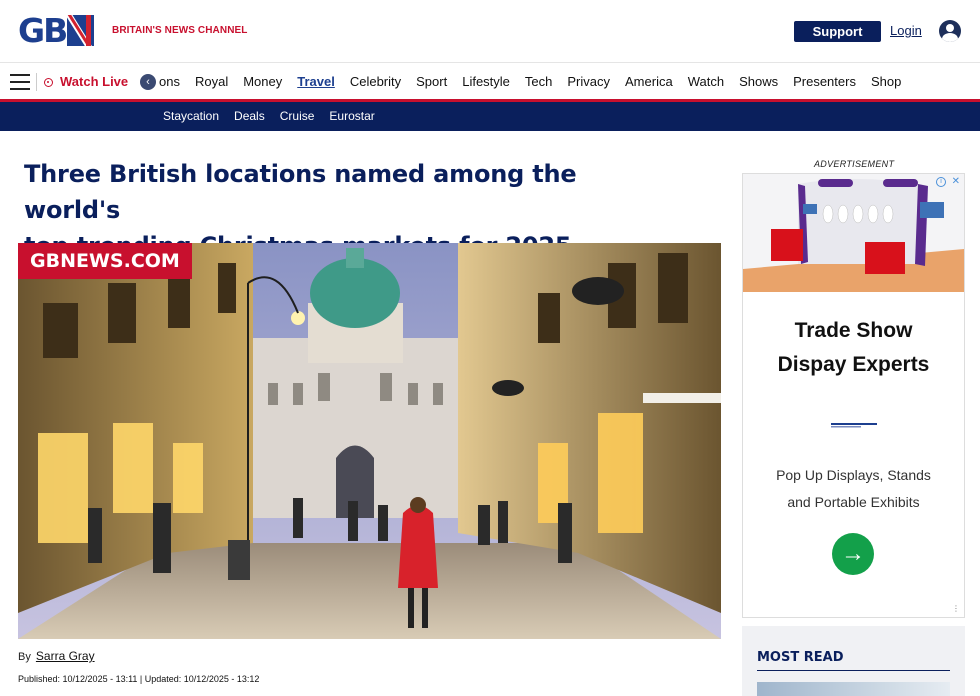  What do you see at coordinates (211, 81) in the screenshot?
I see `nav-item-royal: Royal` at bounding box center [211, 81].